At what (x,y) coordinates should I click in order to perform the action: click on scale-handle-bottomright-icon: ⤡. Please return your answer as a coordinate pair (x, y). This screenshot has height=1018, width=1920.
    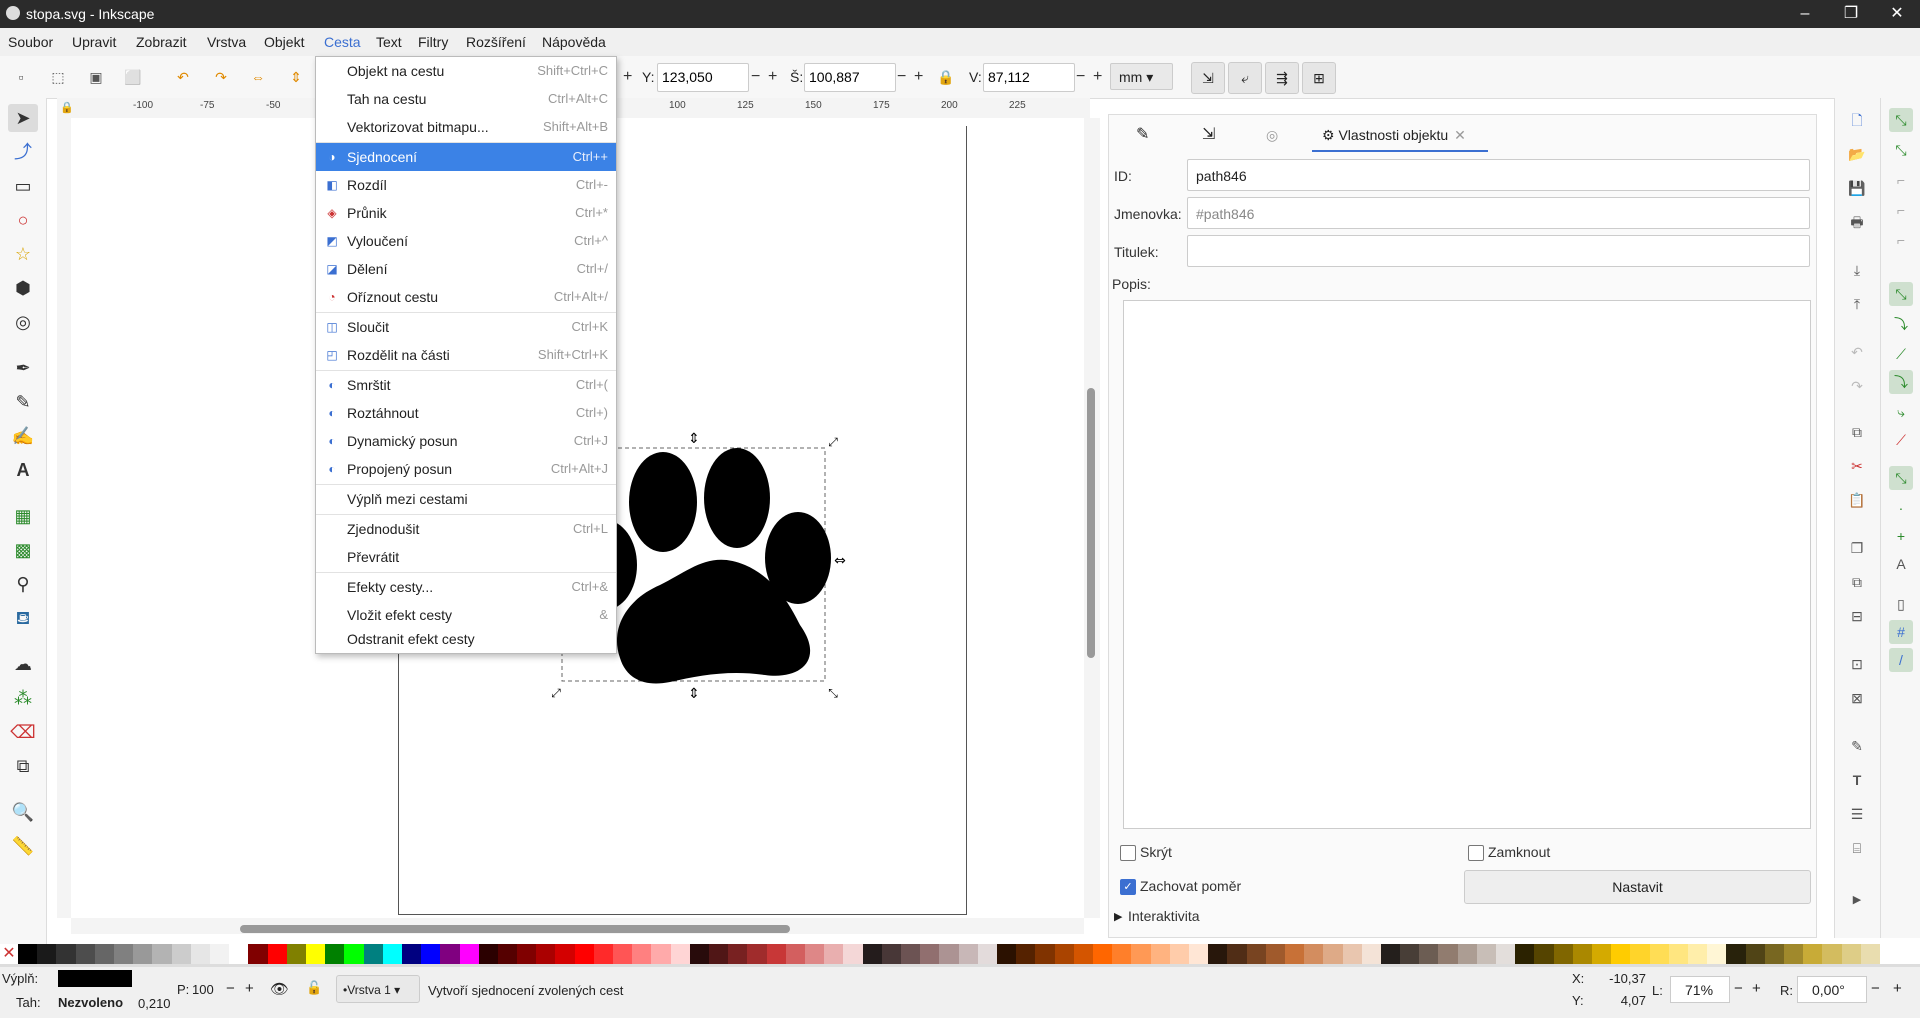
    Looking at the image, I should click on (833, 693).